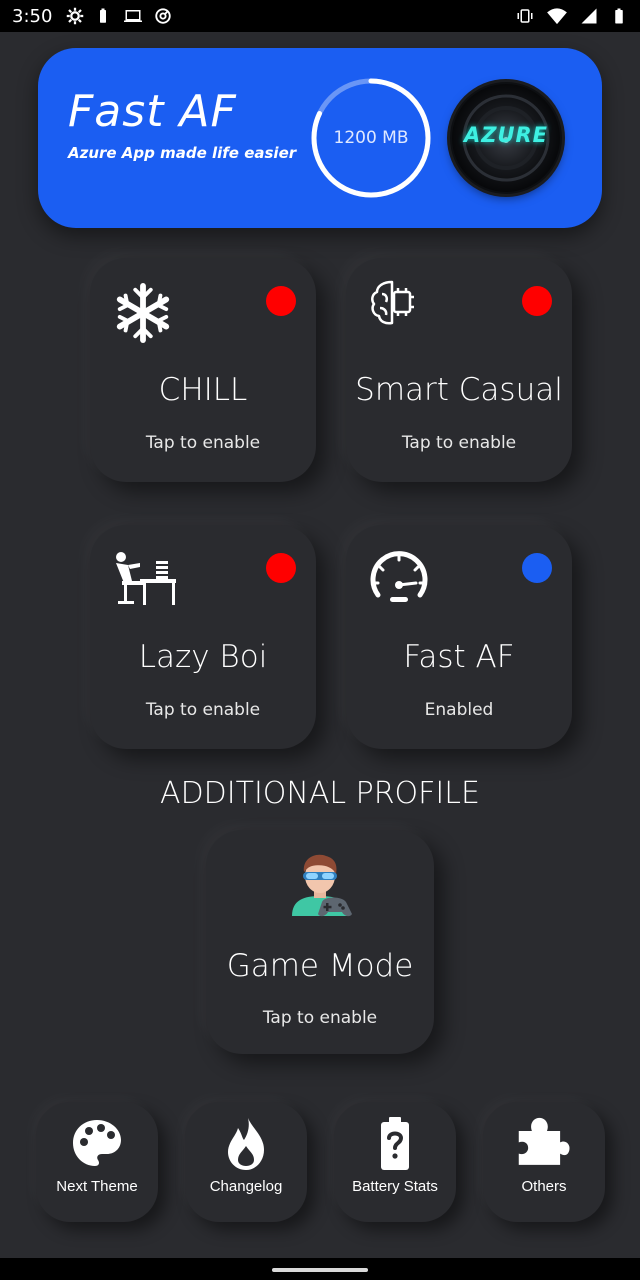 The height and width of the screenshot is (1280, 640). I want to click on at-sign-icon, so click(163, 16).